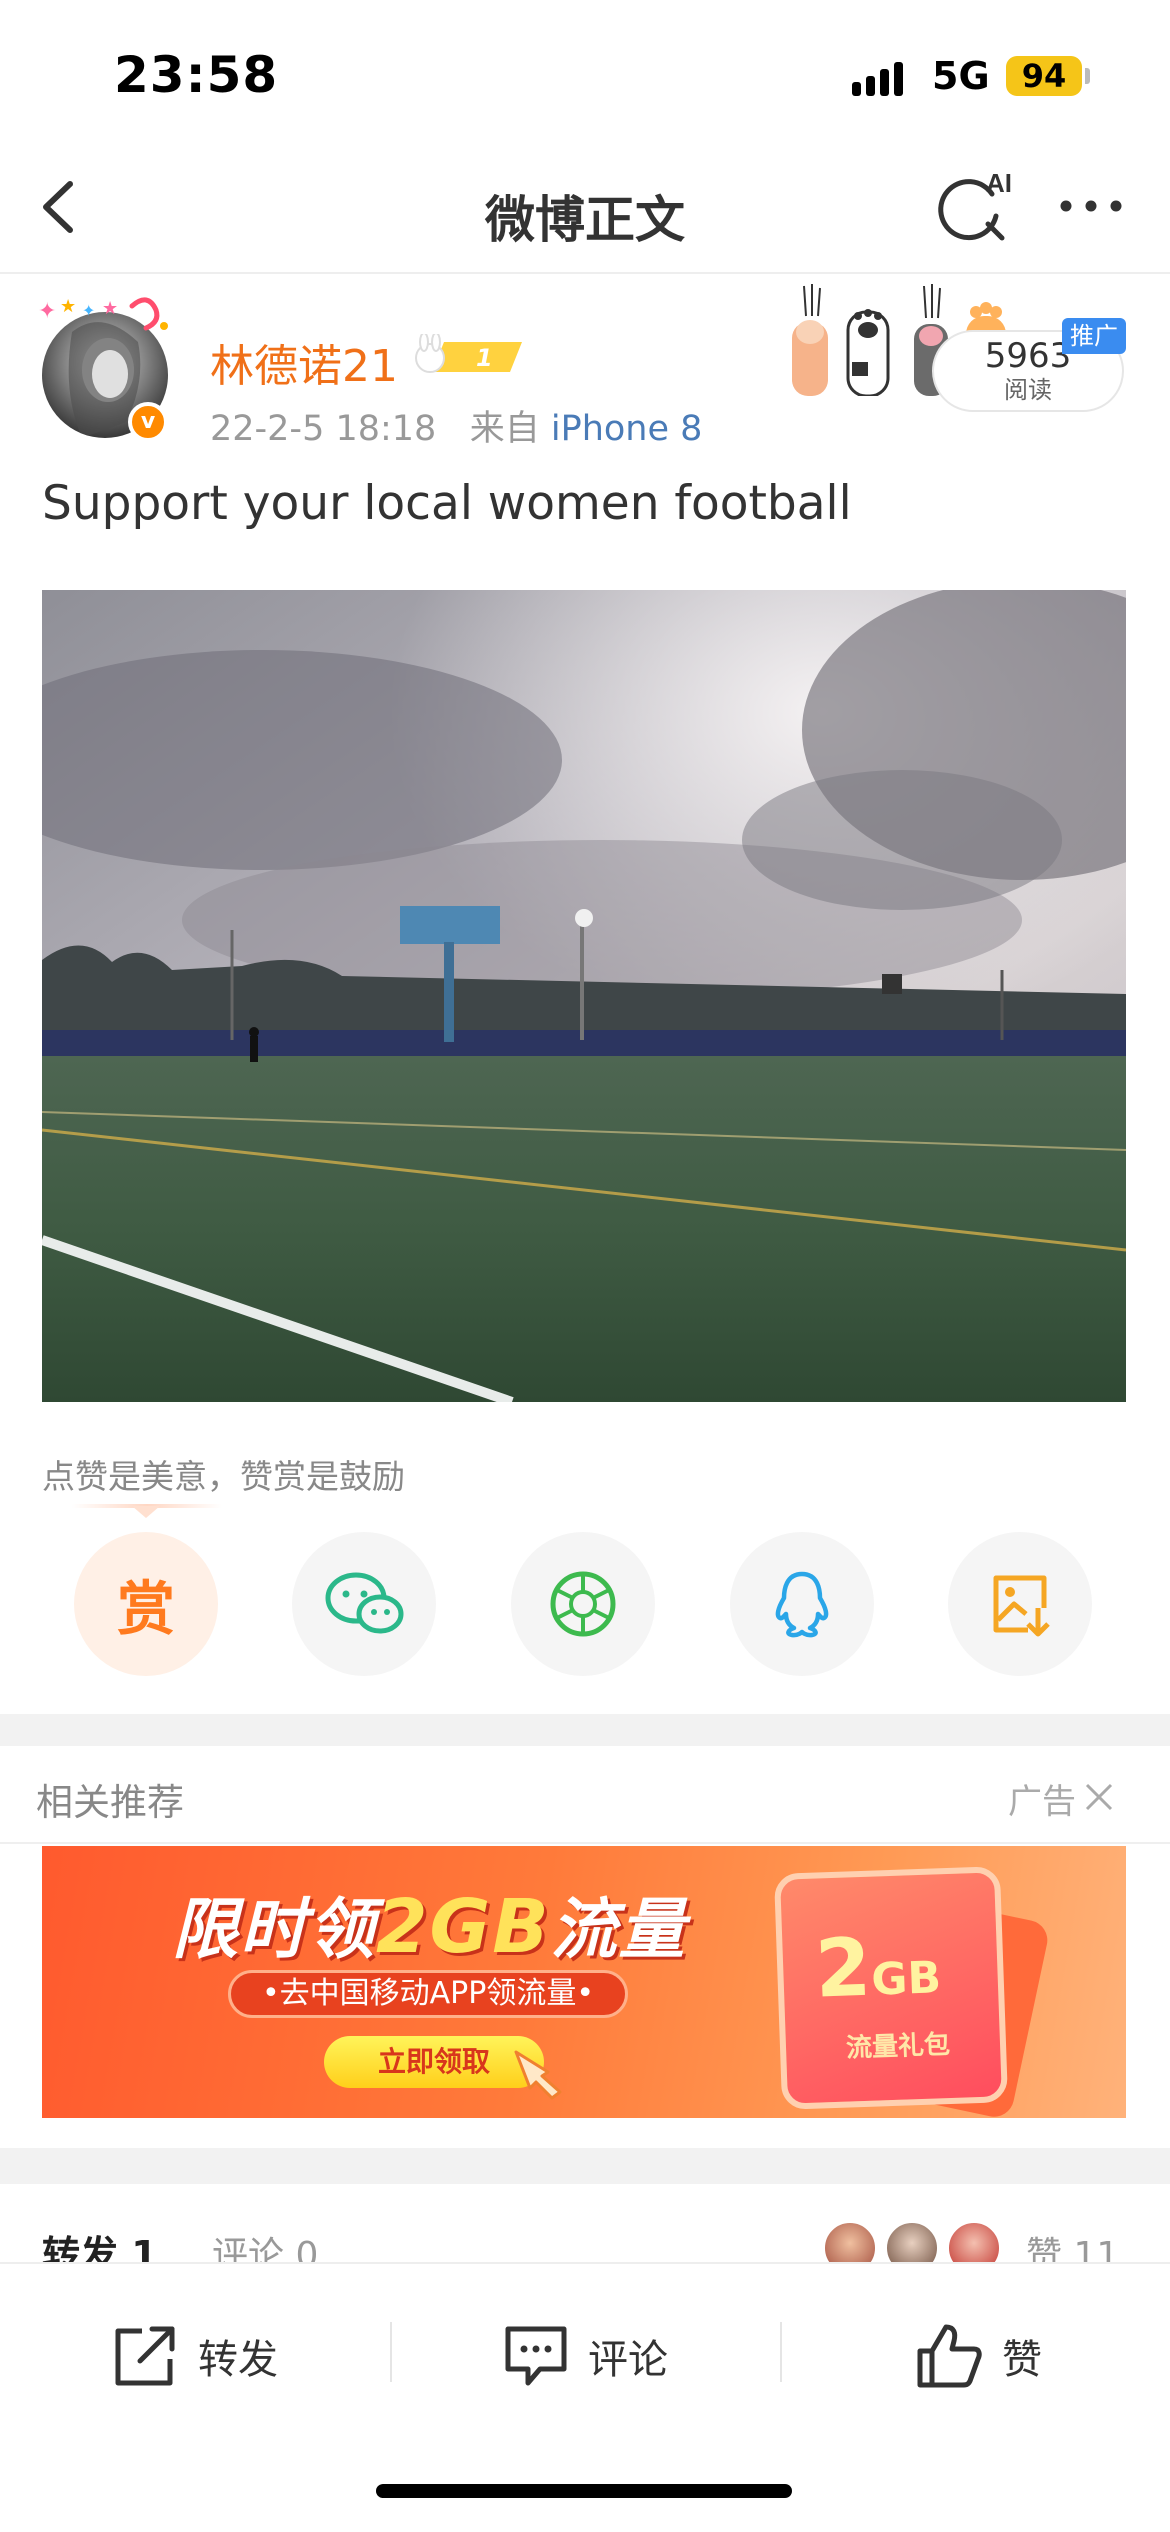 Image resolution: width=1170 pixels, height=2532 pixels. Describe the element at coordinates (627, 429) in the screenshot. I see `post-source-device: iPhone 8` at that location.